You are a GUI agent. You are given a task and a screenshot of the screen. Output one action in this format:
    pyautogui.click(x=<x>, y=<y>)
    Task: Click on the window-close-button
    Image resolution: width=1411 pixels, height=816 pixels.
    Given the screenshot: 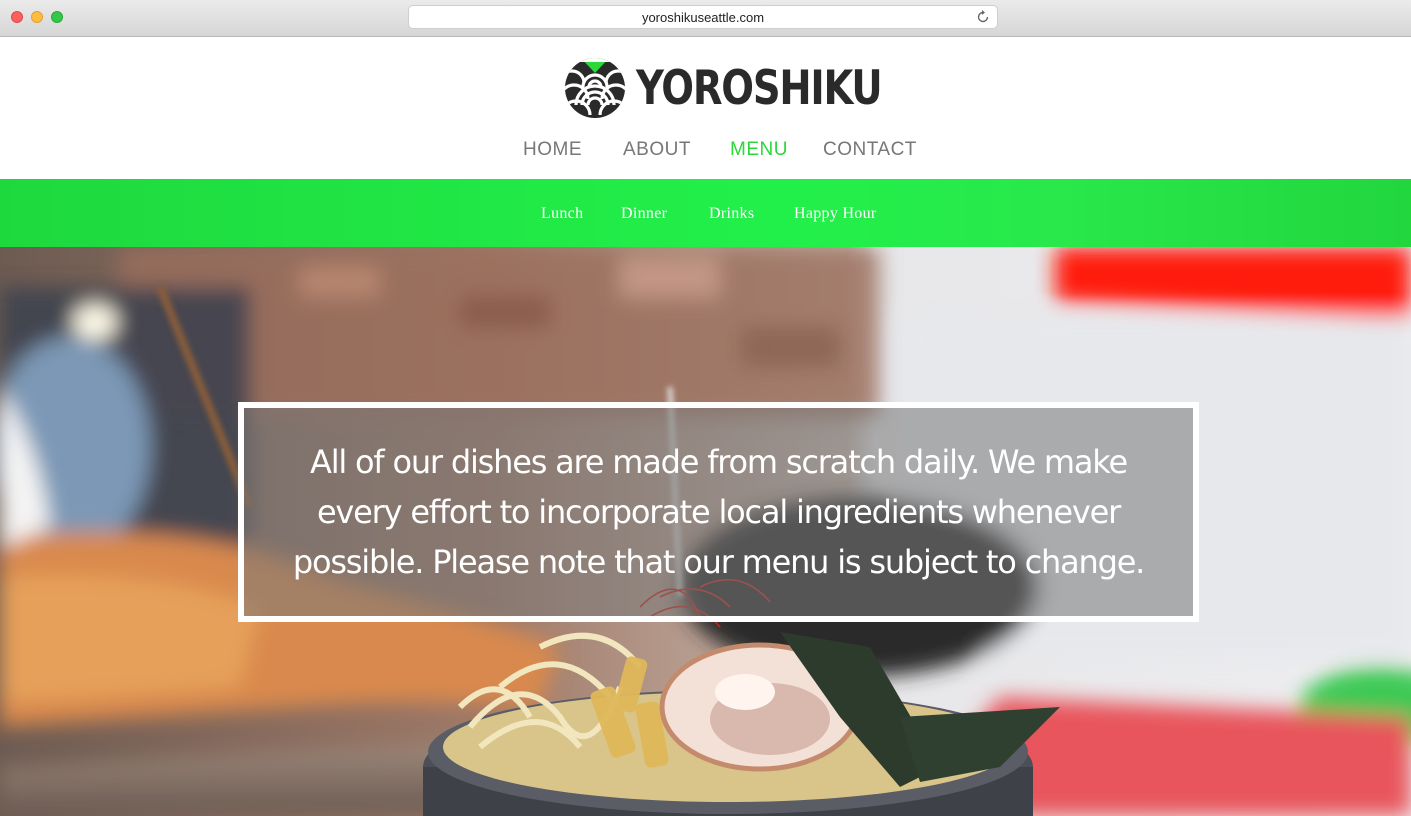 What is the action you would take?
    pyautogui.click(x=17, y=17)
    